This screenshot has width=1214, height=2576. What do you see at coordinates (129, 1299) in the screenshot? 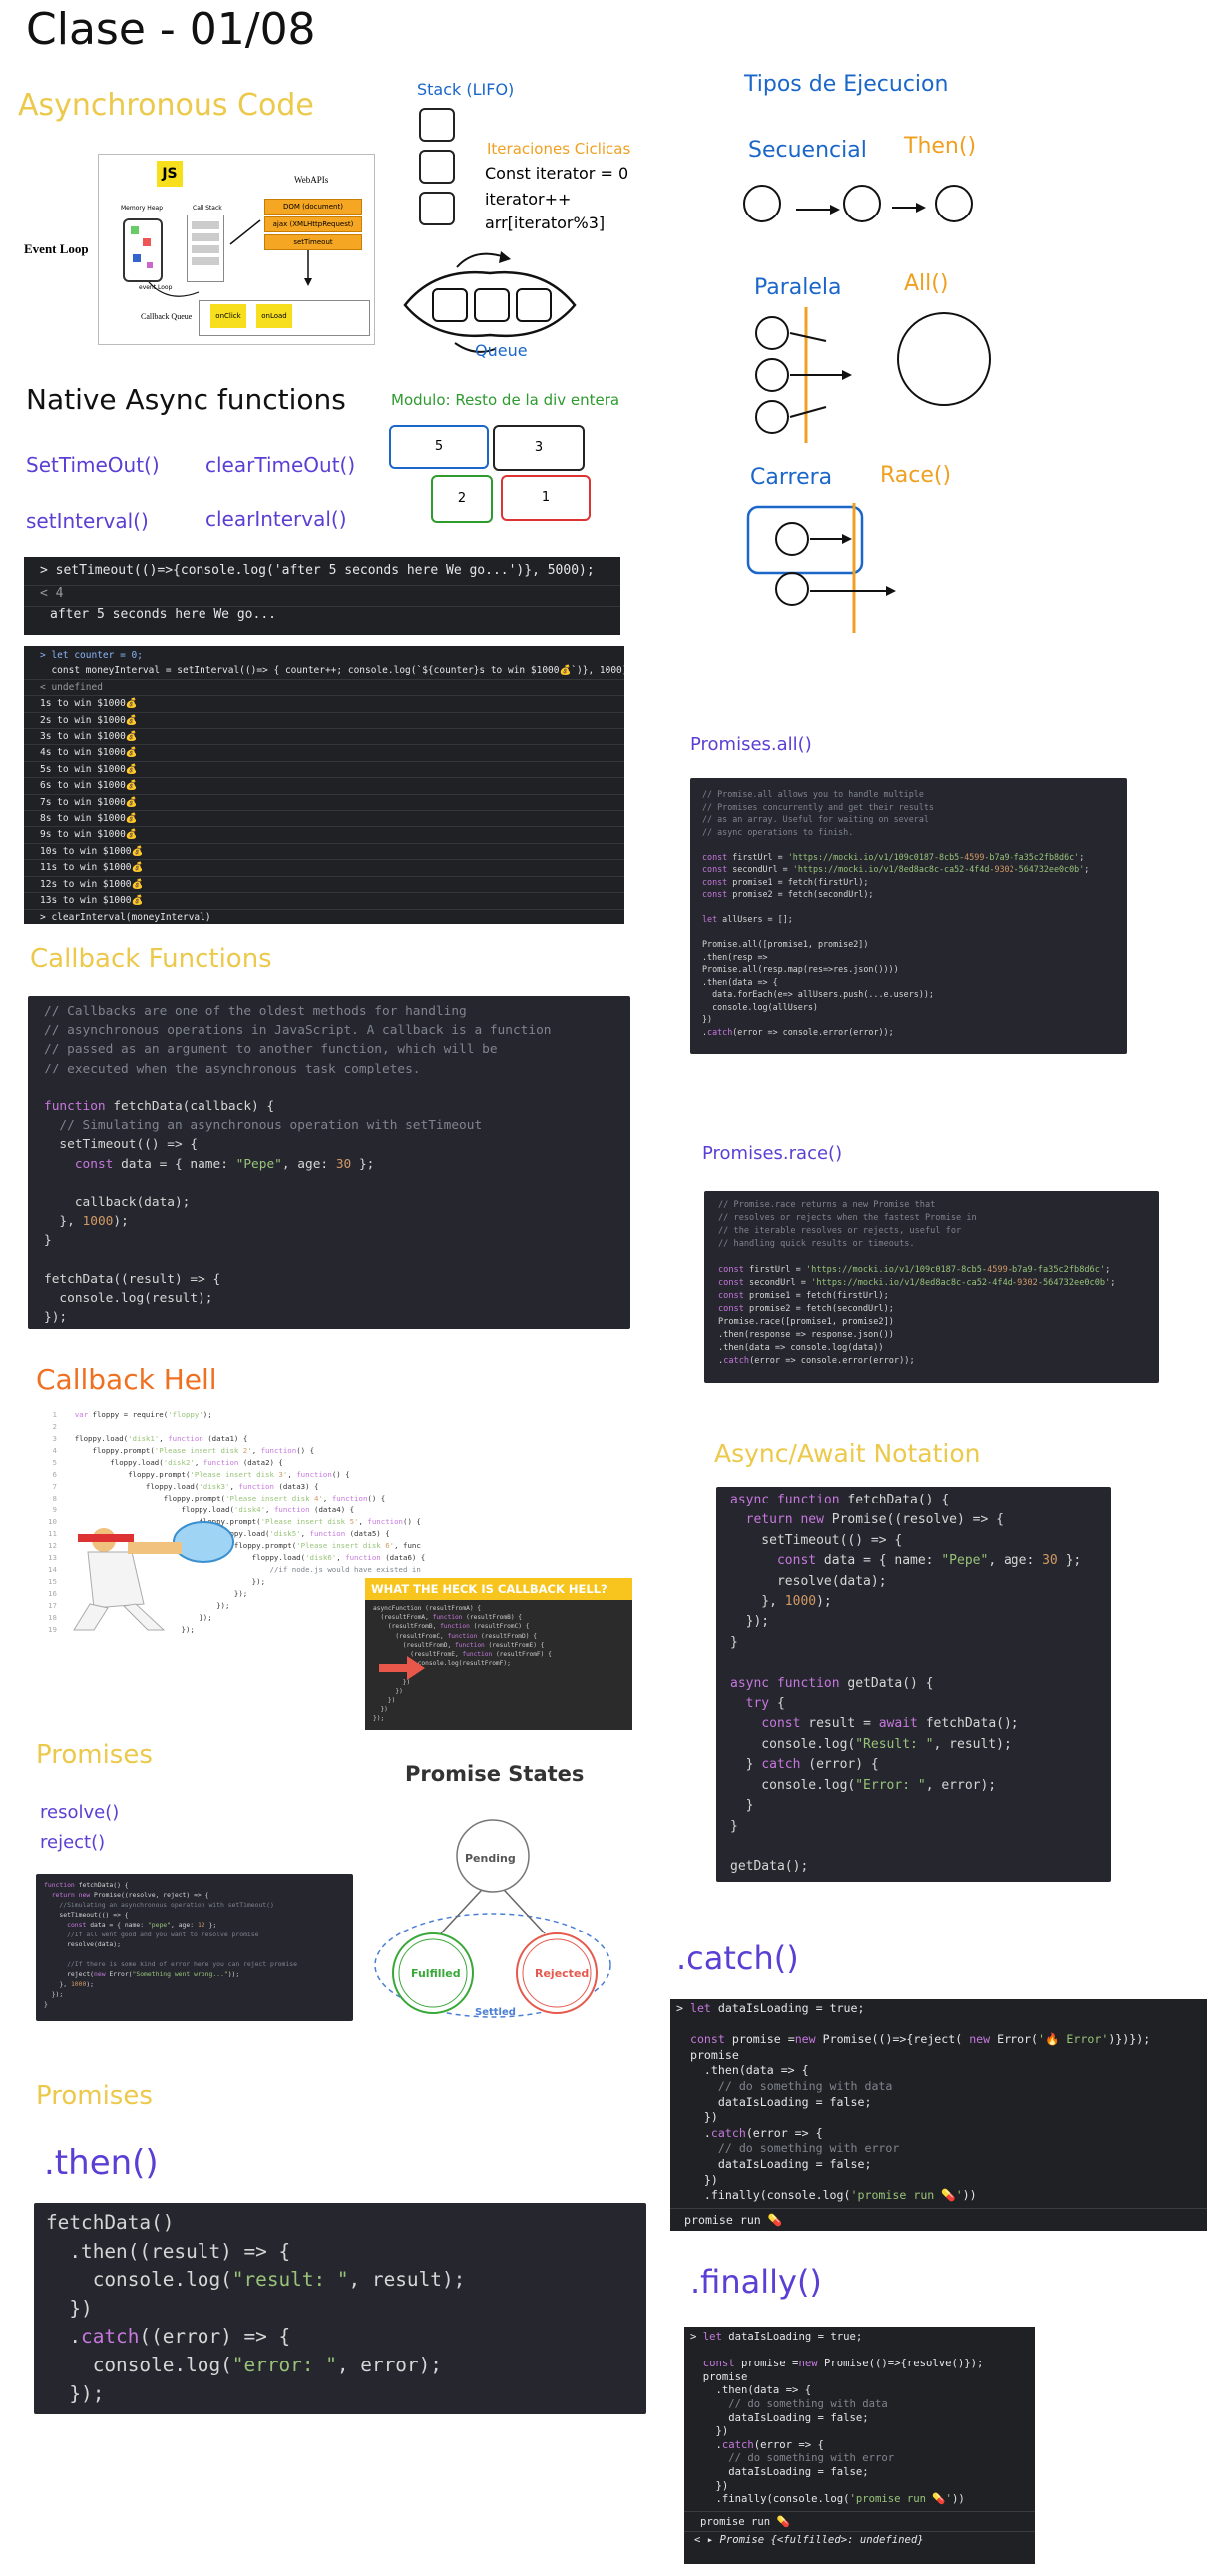
I see `callback-fn-line: console.log(result);` at bounding box center [129, 1299].